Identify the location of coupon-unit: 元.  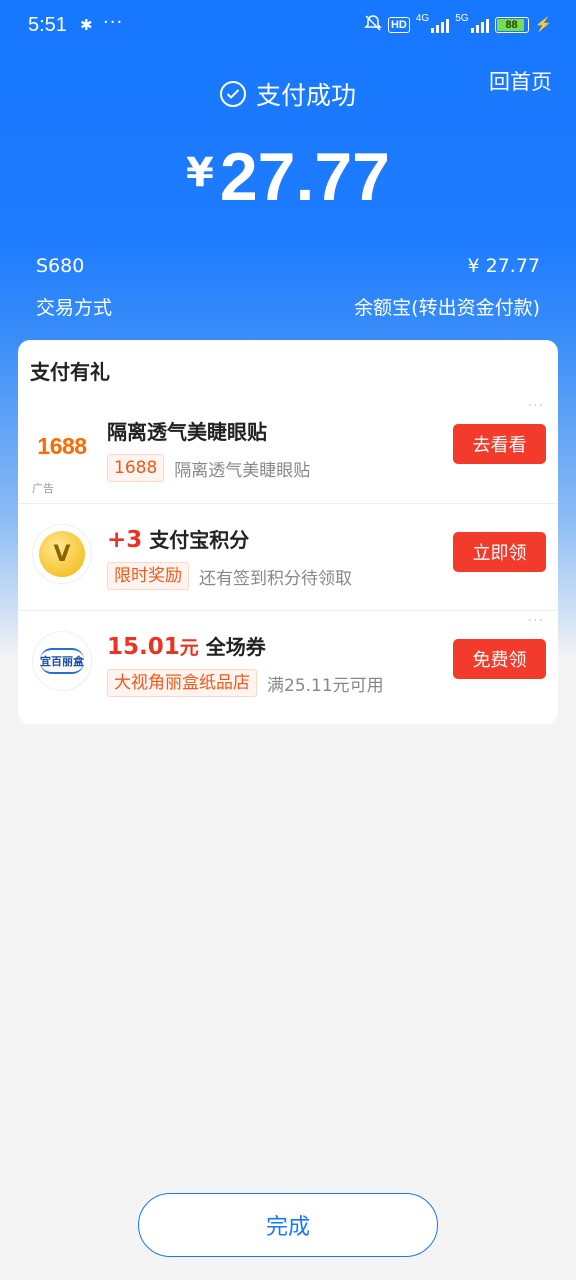
(189, 648).